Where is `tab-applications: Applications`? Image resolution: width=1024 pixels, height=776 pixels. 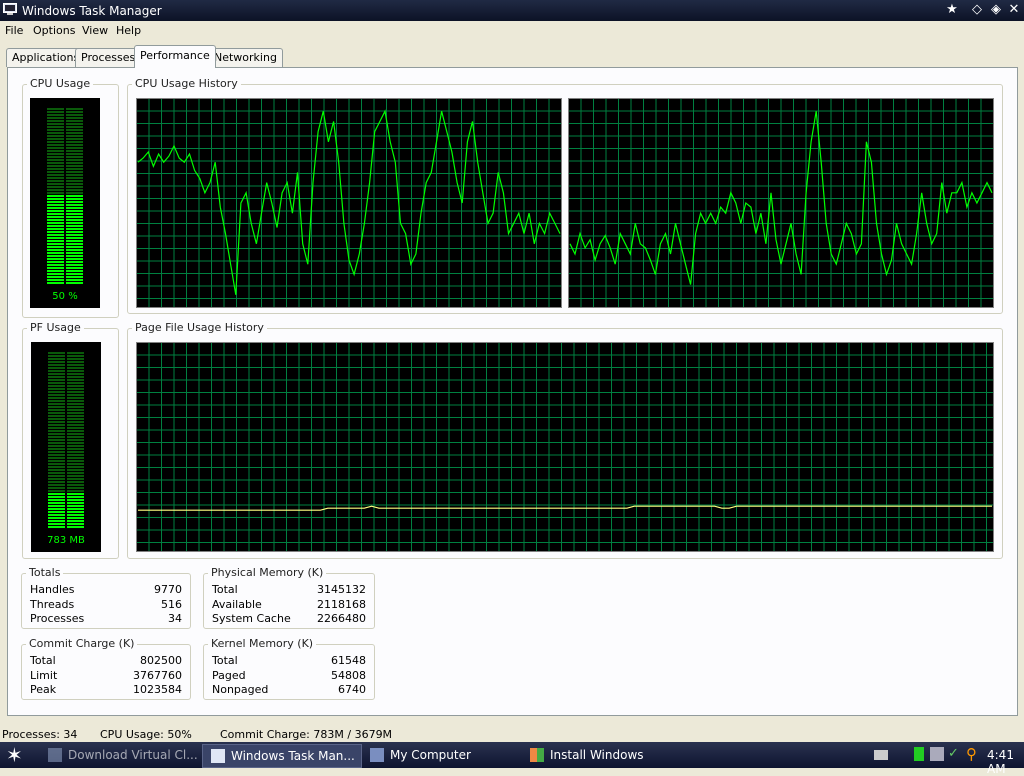 tab-applications: Applications is located at coordinates (46, 57).